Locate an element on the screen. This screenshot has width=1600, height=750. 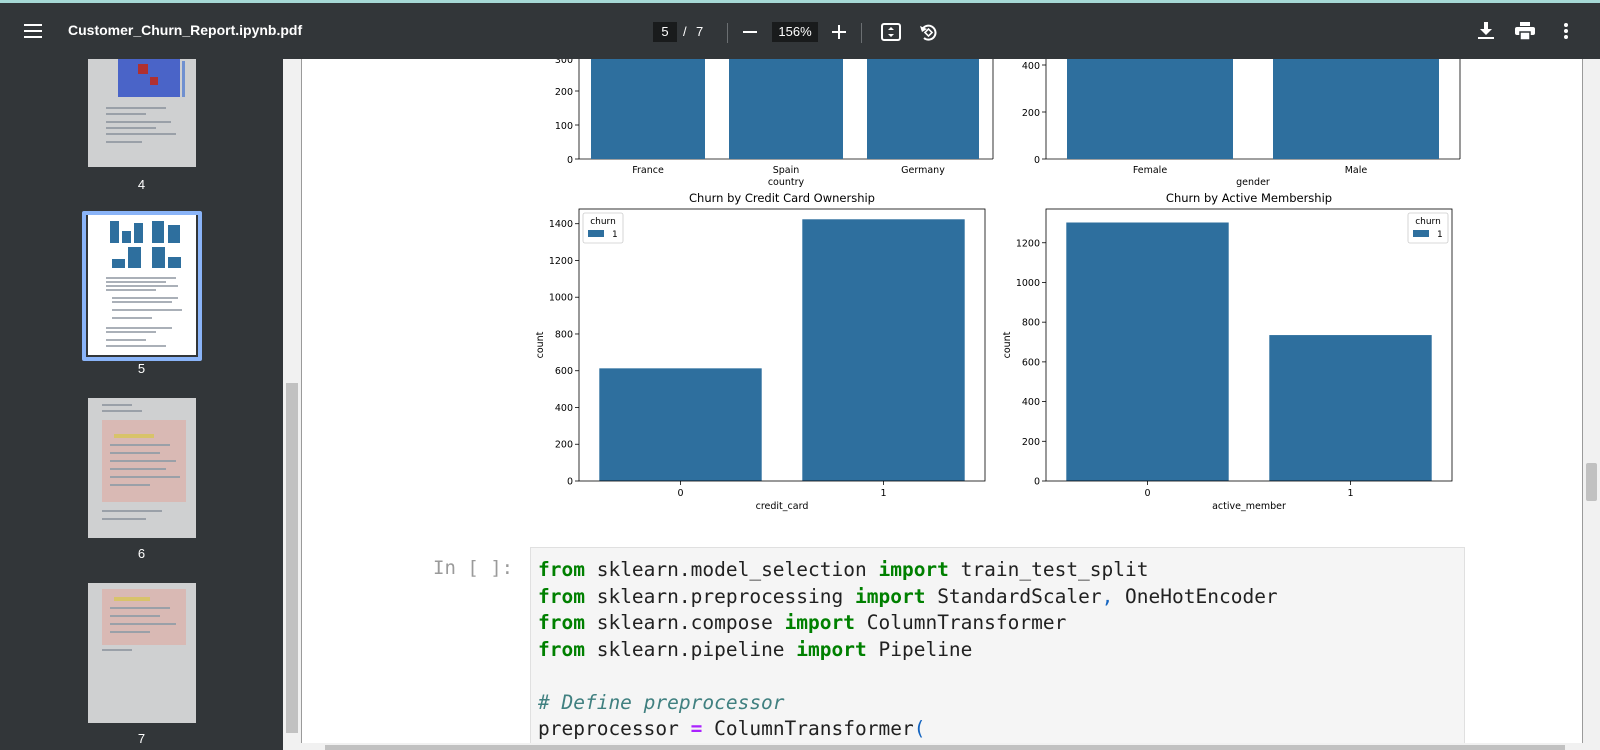
code-token: sklearn.pipeline is located at coordinates (690, 649).